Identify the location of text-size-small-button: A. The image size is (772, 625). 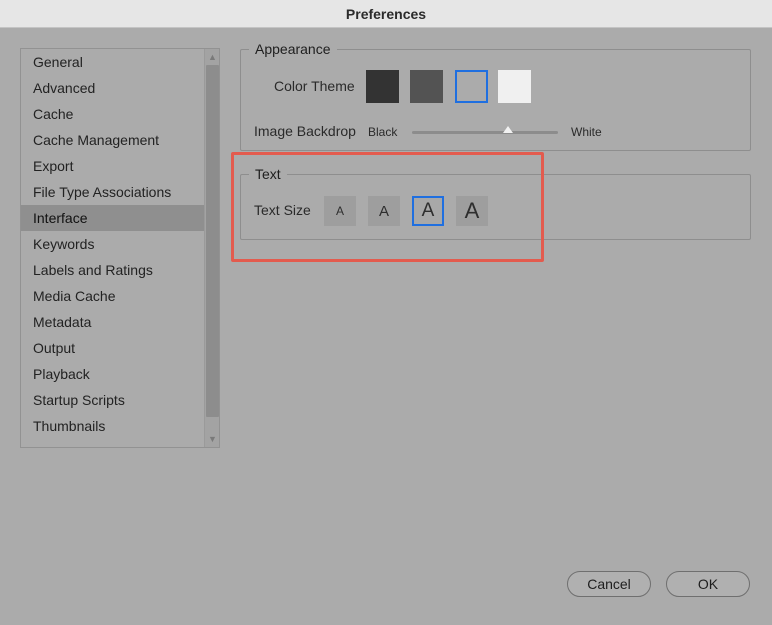
(384, 211).